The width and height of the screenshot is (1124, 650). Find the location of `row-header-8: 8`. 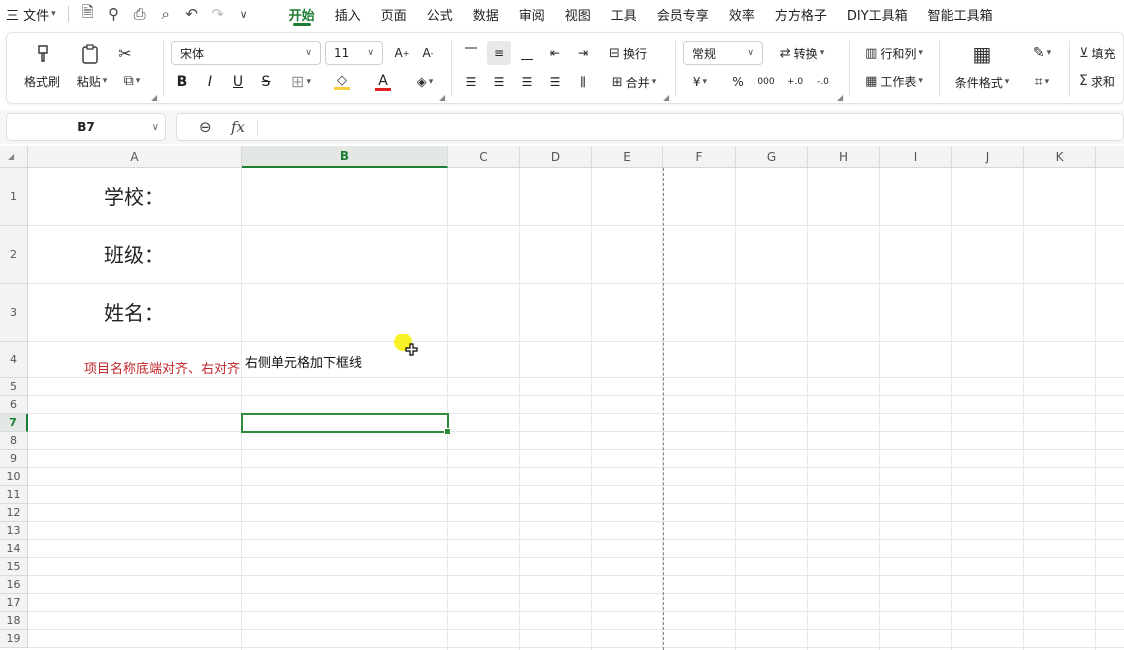

row-header-8: 8 is located at coordinates (14, 441).